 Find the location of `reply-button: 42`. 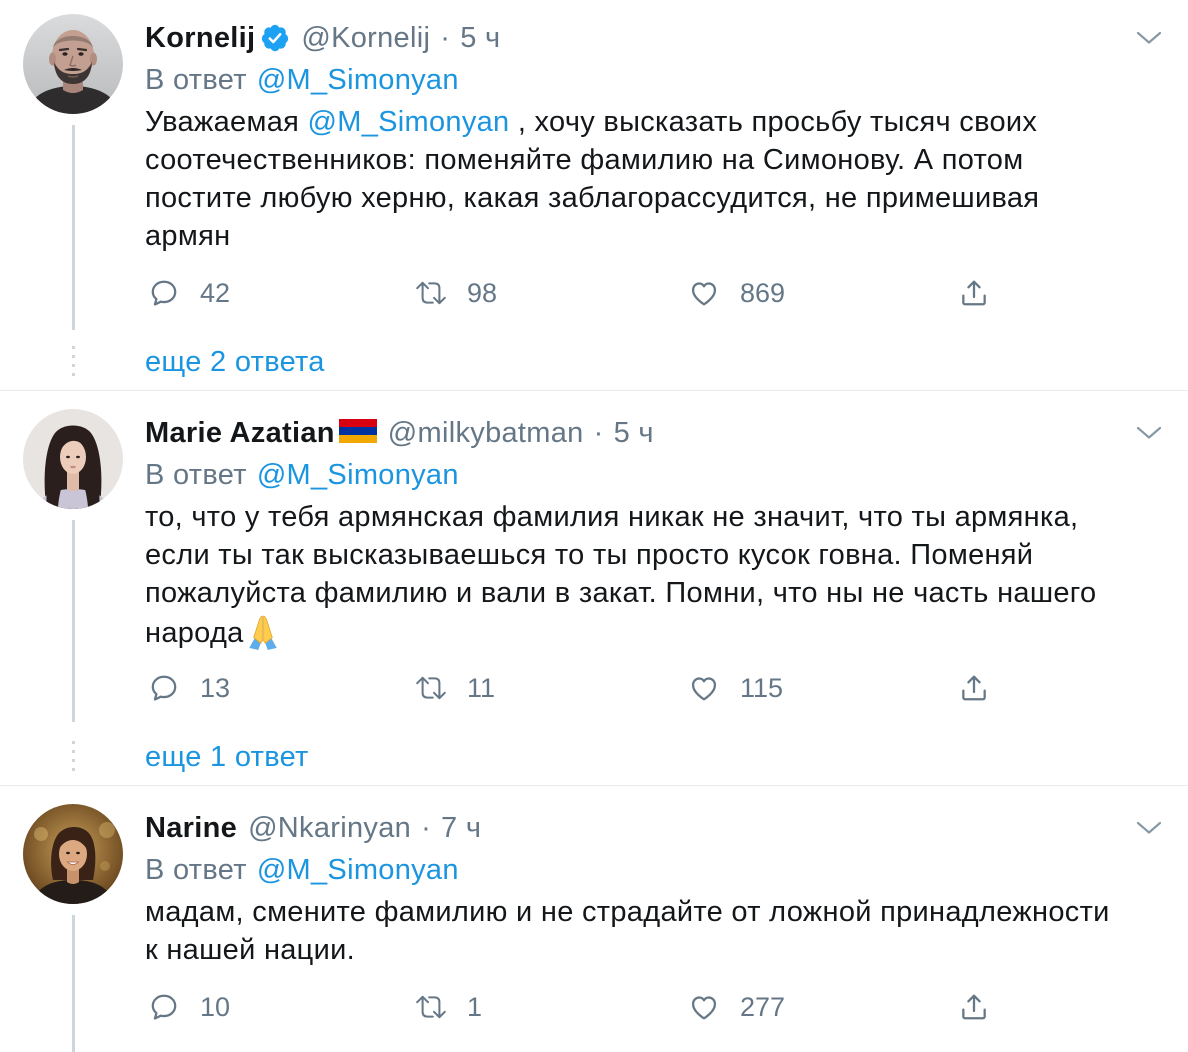

reply-button: 42 is located at coordinates (265, 293).